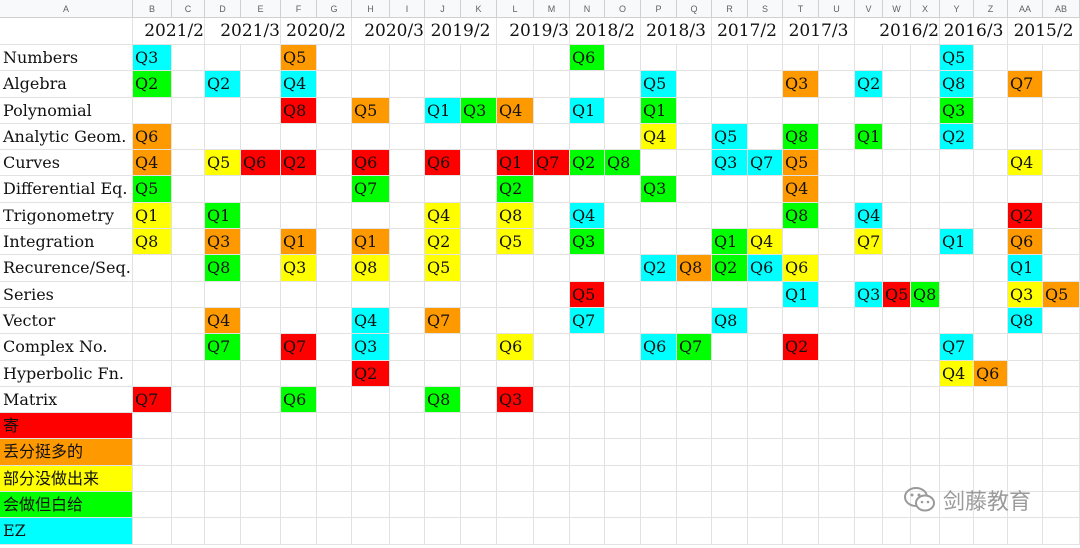 The height and width of the screenshot is (548, 1080). Describe the element at coordinates (66, 347) in the screenshot. I see `row-label: Complex No.` at that location.